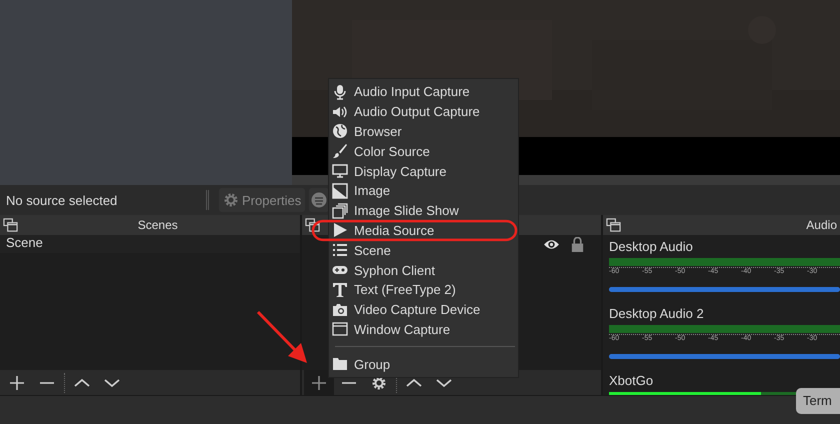 Image resolution: width=840 pixels, height=424 pixels. What do you see at coordinates (651, 247) in the screenshot?
I see `channel-name: Desktop Audio` at bounding box center [651, 247].